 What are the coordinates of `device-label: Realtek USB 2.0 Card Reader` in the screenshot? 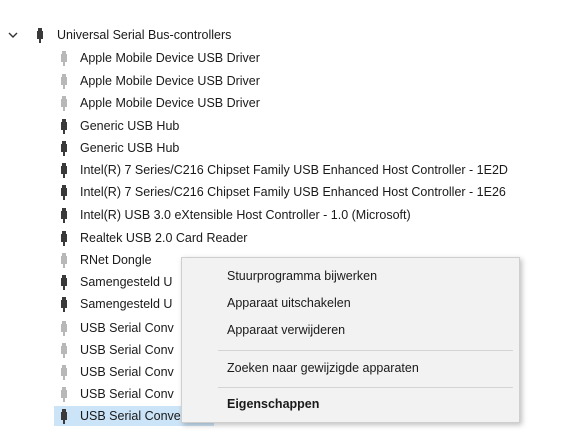 It's located at (164, 238).